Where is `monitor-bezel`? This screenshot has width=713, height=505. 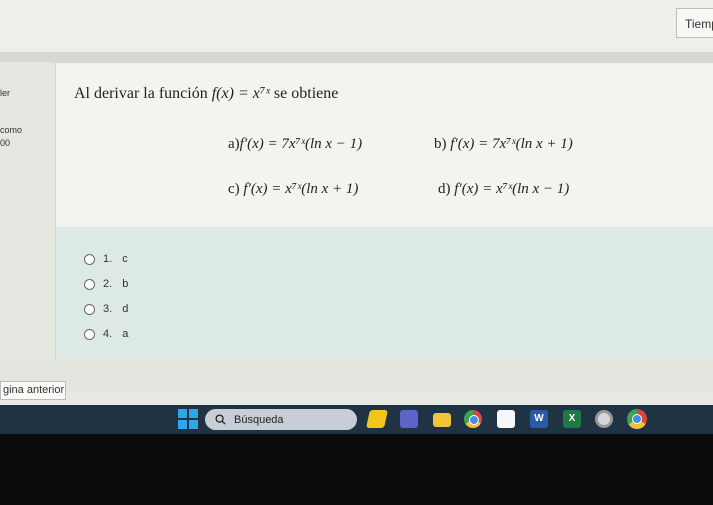 monitor-bezel is located at coordinates (356, 469).